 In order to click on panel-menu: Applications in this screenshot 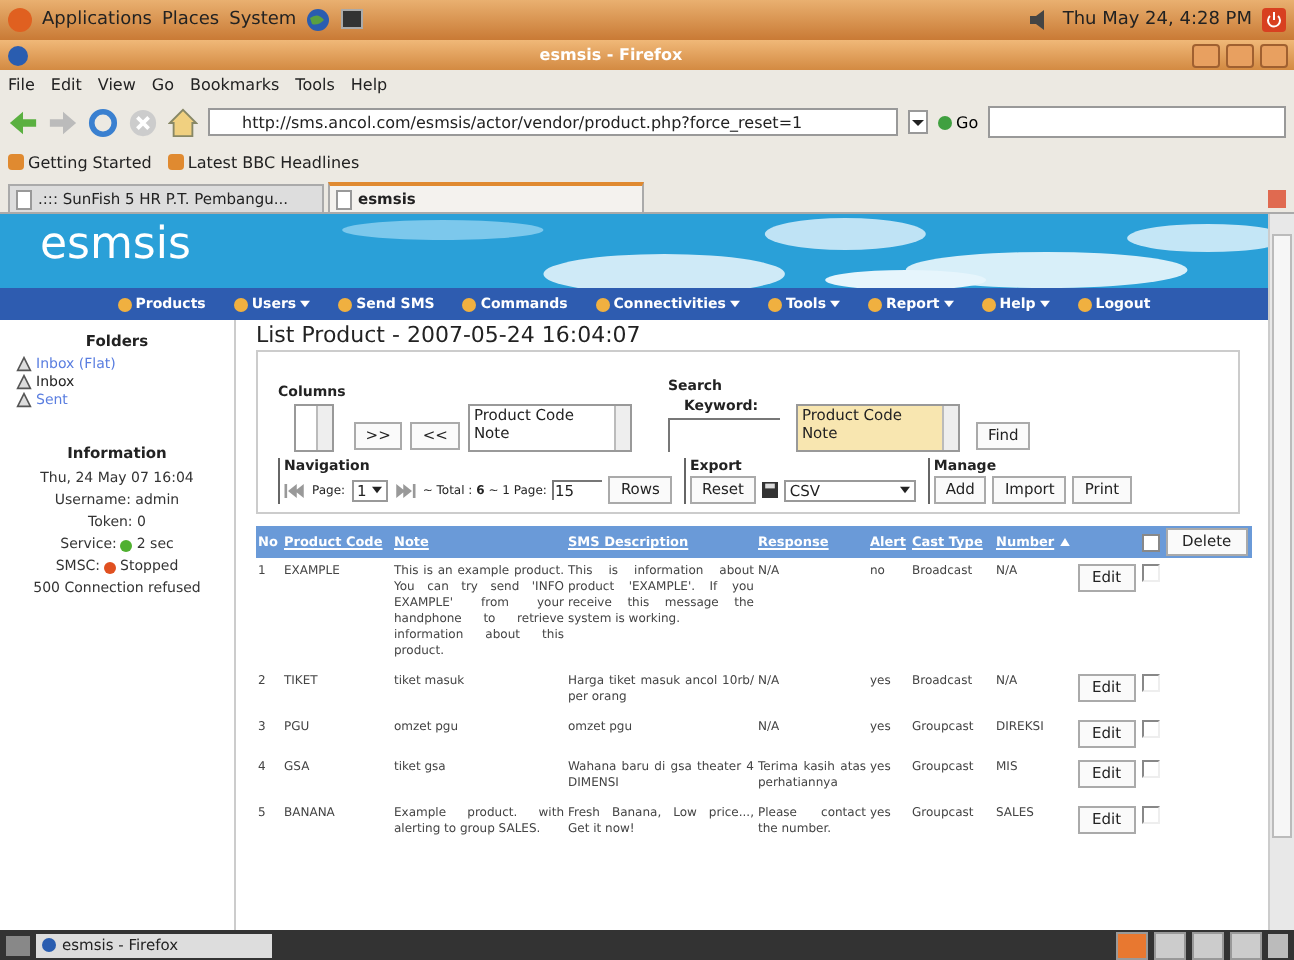, I will do `click(97, 20)`.